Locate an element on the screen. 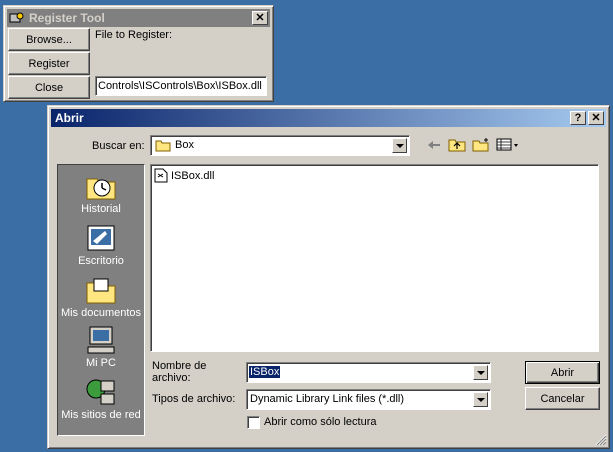 This screenshot has width=613, height=452. register-tool-titlebar: Register Tool ✕ is located at coordinates (138, 18).